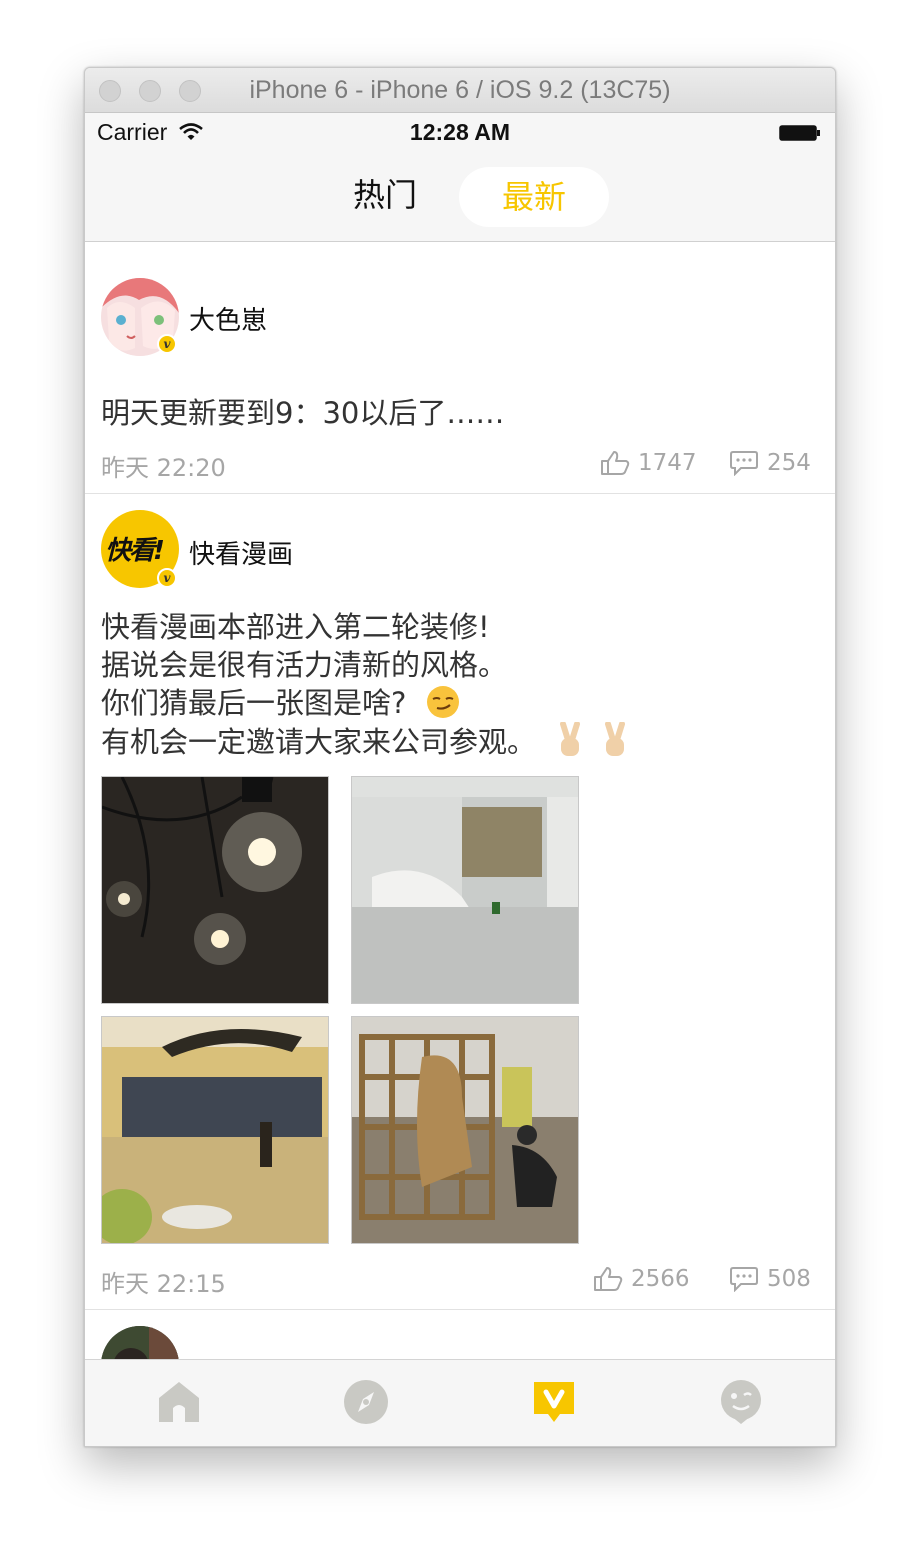 This screenshot has width=918, height=1546. What do you see at coordinates (241, 552) in the screenshot?
I see `post-username: 快看漫画` at bounding box center [241, 552].